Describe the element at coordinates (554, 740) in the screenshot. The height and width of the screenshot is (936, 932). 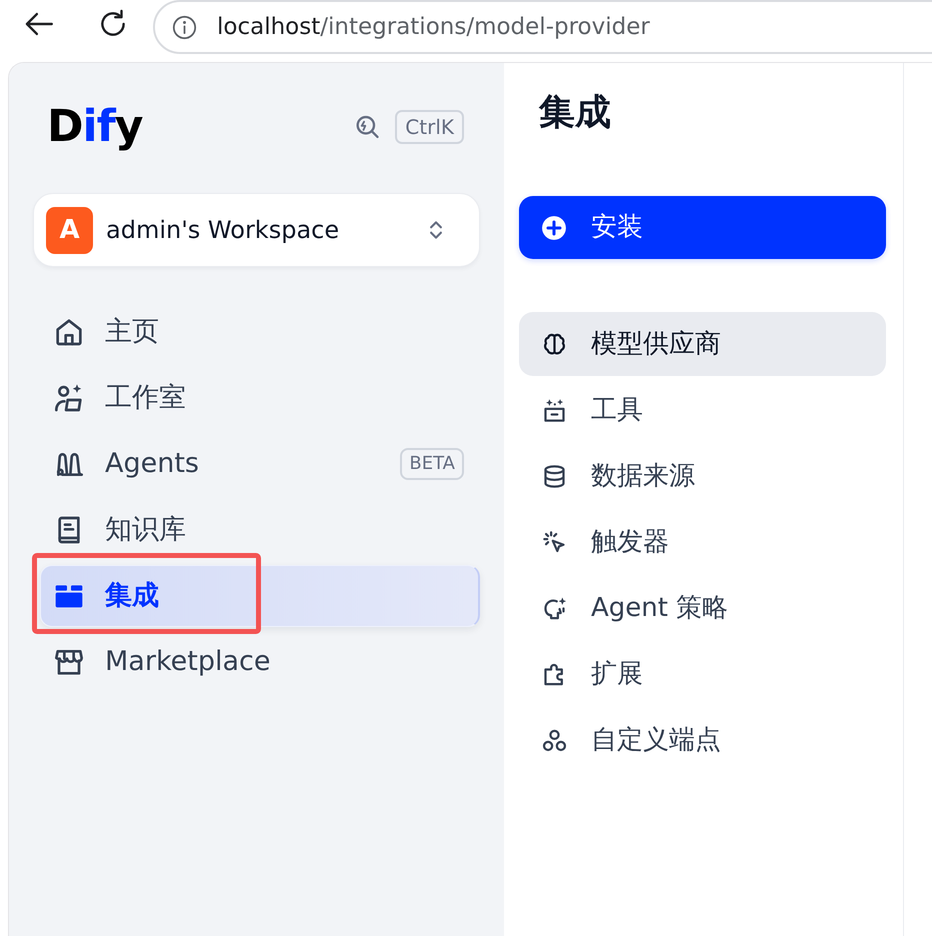
I see `circles-icon` at that location.